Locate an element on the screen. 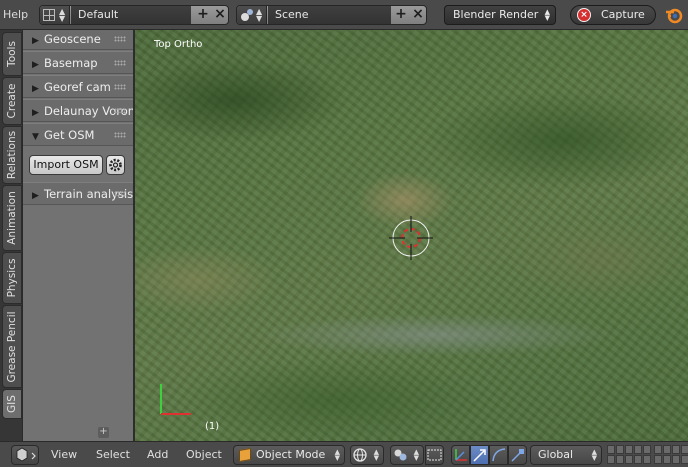 The image size is (688, 467). screen-layout-icon is located at coordinates (49, 15).